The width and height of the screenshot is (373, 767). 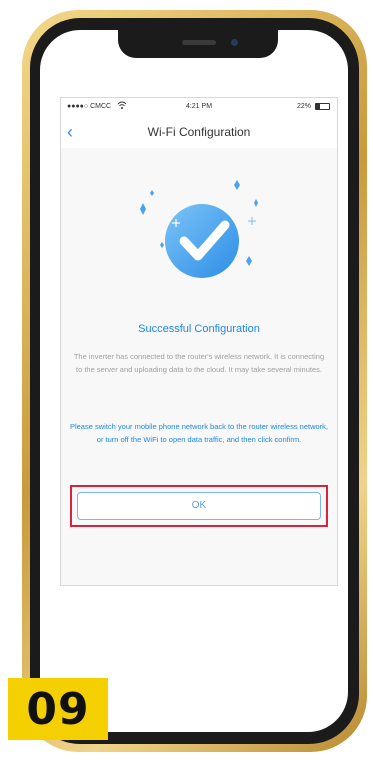 I want to click on status-time: 4:21 PM, so click(x=199, y=106).